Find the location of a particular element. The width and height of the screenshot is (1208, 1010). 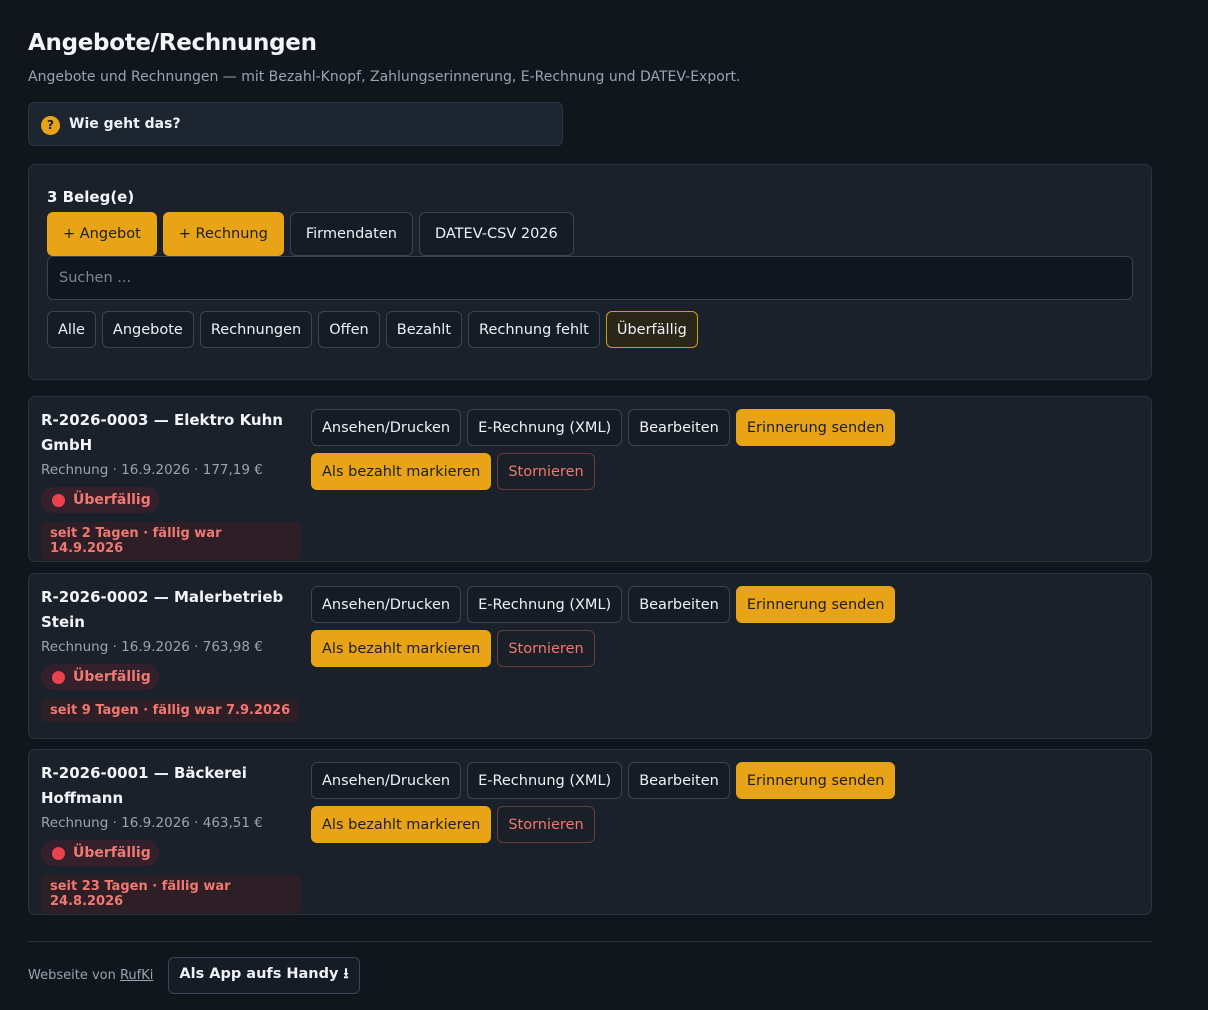

footer-link: RufKi is located at coordinates (136, 975).